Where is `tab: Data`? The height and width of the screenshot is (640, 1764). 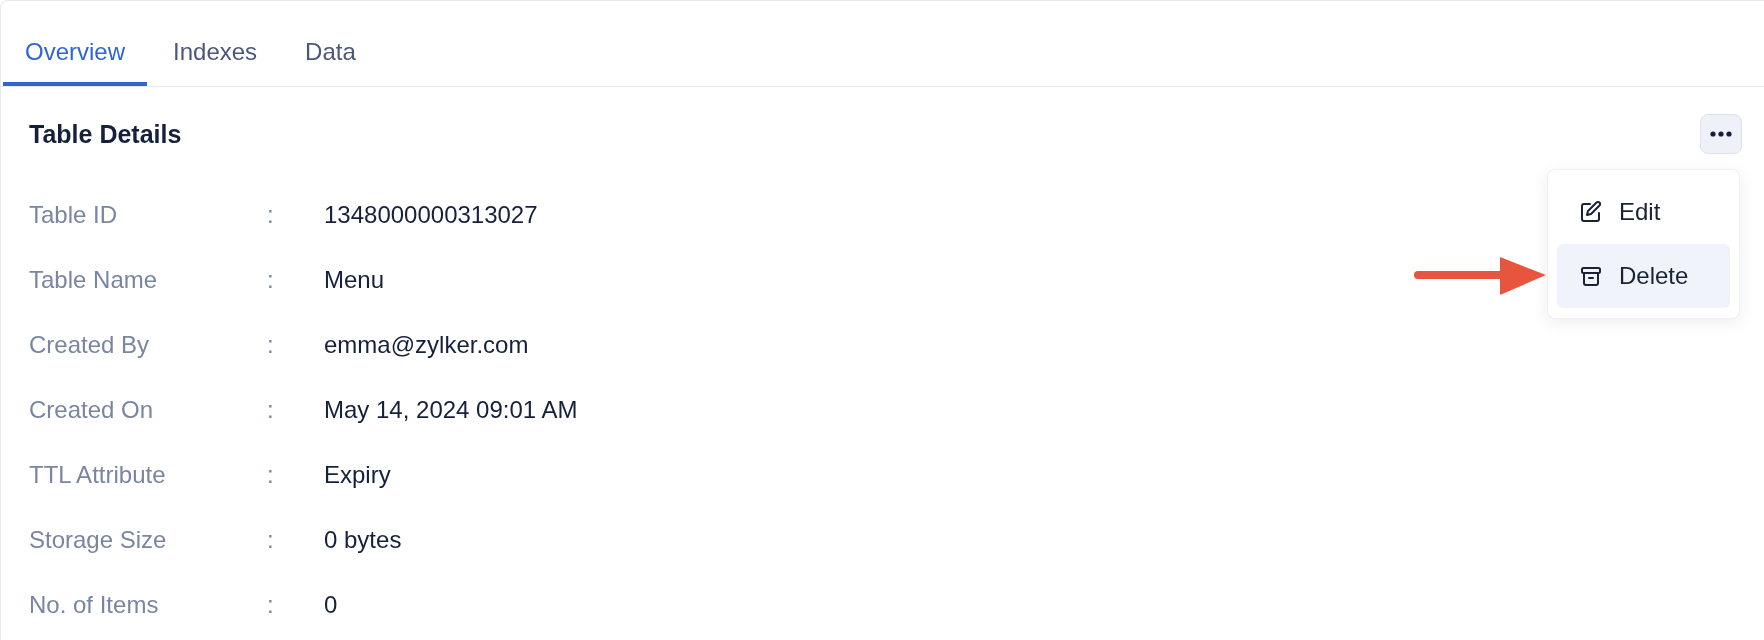 tab: Data is located at coordinates (330, 43).